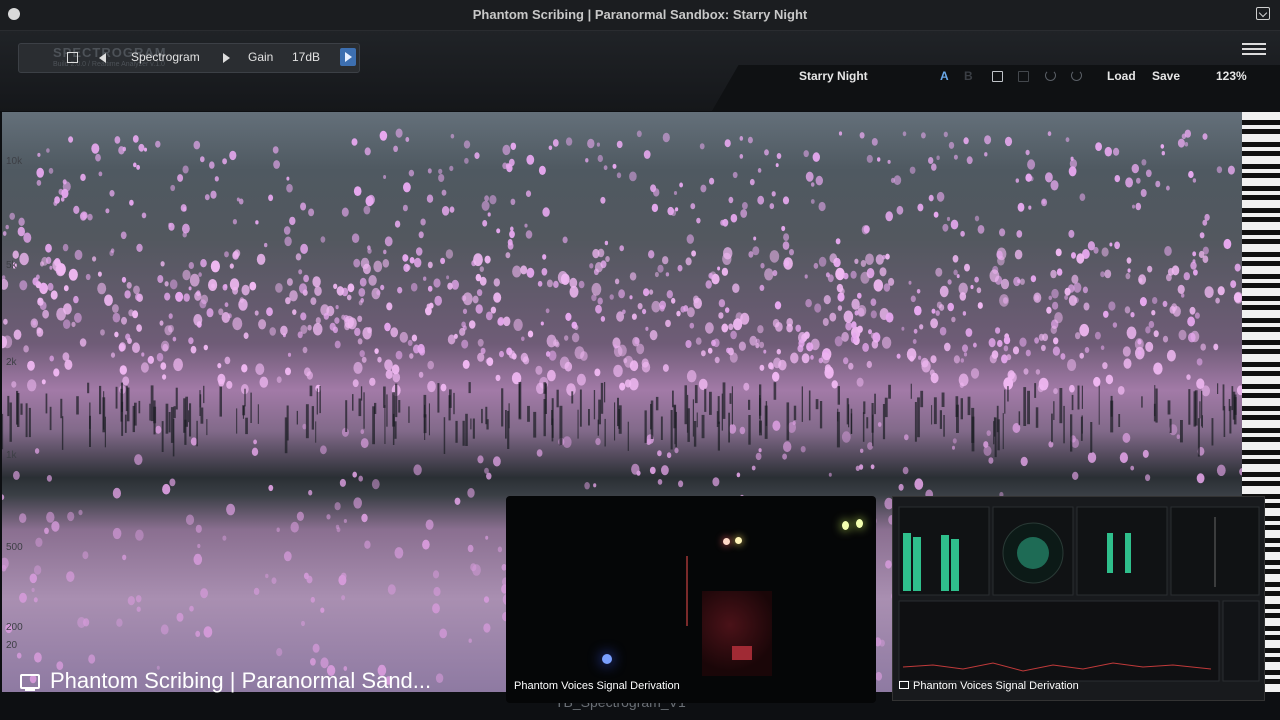 This screenshot has width=1280, height=720. What do you see at coordinates (1050, 75) in the screenshot?
I see `undo-icon` at bounding box center [1050, 75].